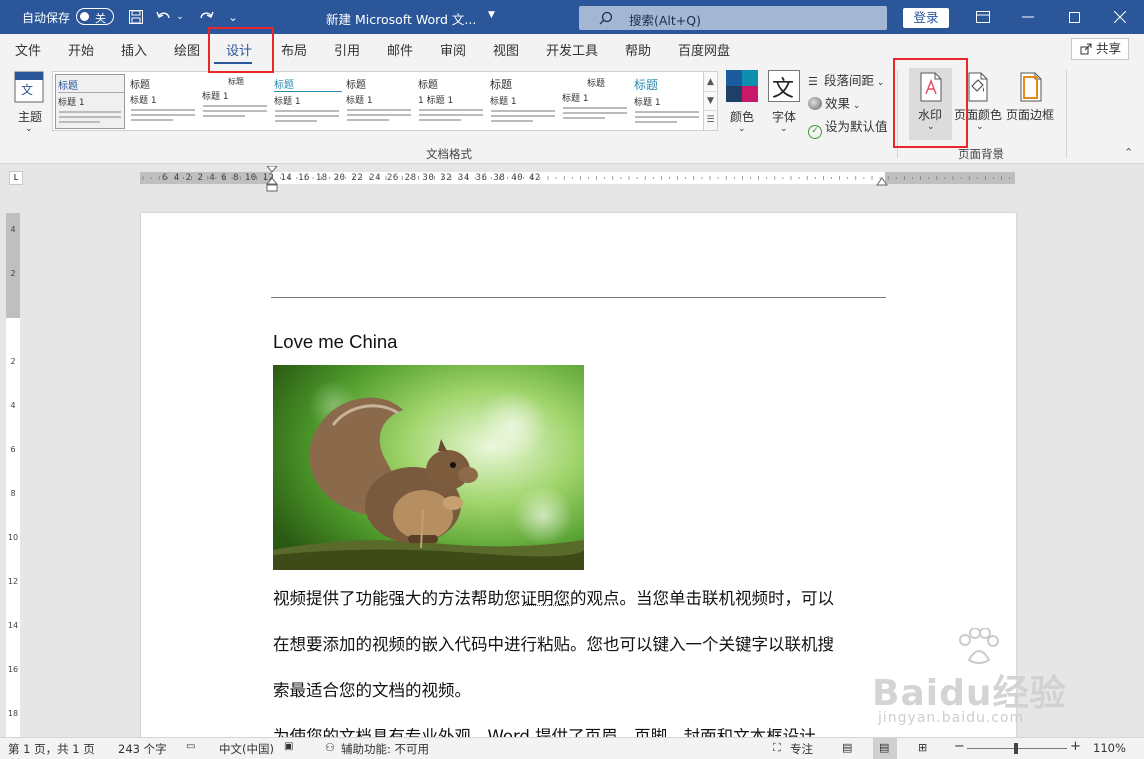  Describe the element at coordinates (1109, 48) in the screenshot. I see `share-label: 共享` at that location.